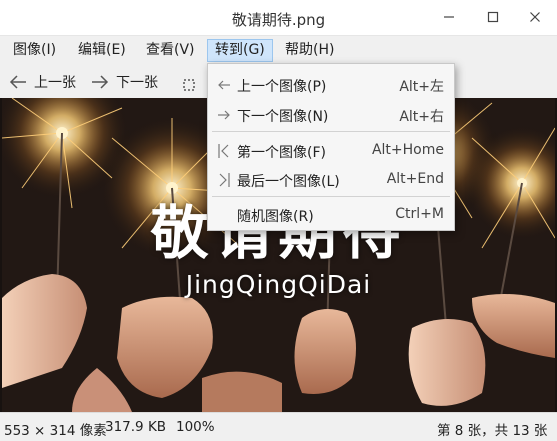 Image resolution: width=557 pixels, height=441 pixels. I want to click on next-image-button: 下一张, so click(124, 82).